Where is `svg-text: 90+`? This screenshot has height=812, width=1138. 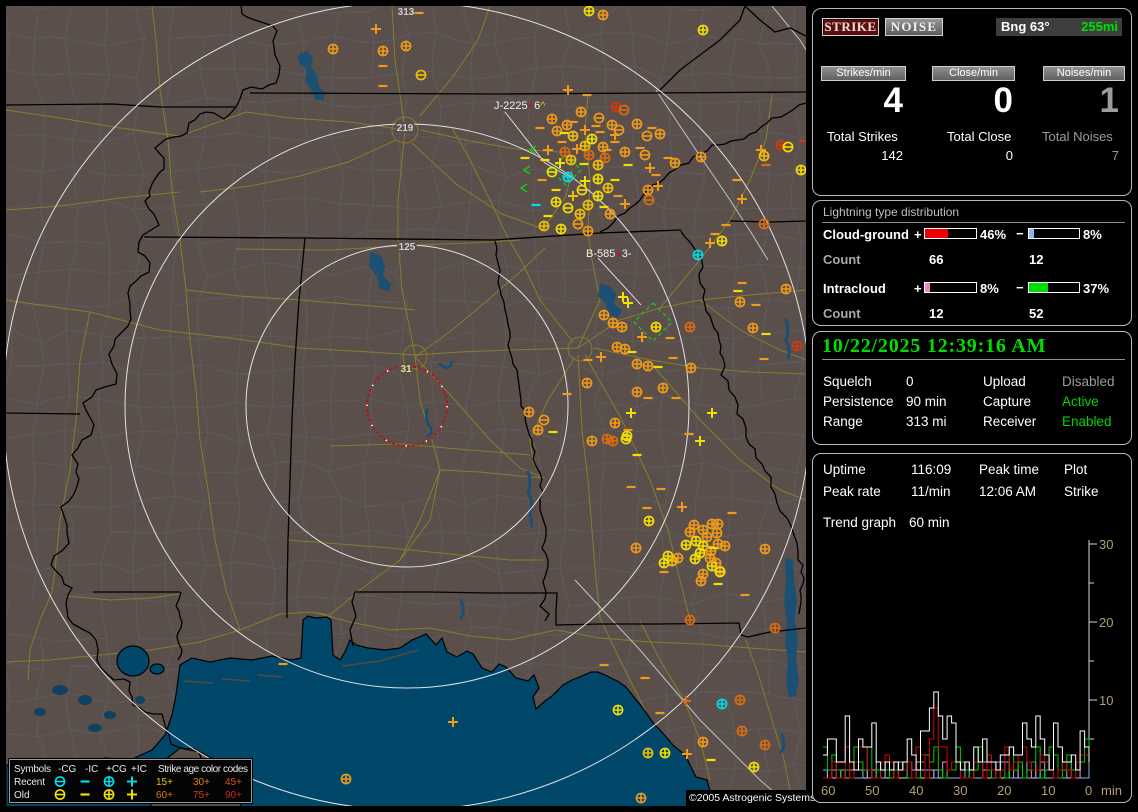 svg-text: 90+ is located at coordinates (233, 795).